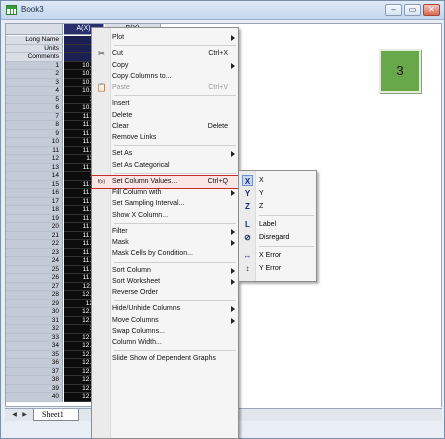  I want to click on row-header: 36, so click(34, 363).